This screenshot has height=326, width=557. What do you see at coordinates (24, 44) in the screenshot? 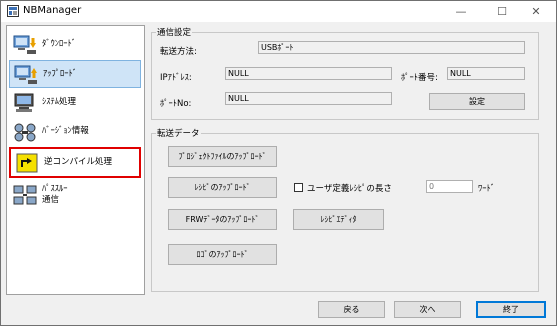
I see `download-icon` at bounding box center [24, 44].